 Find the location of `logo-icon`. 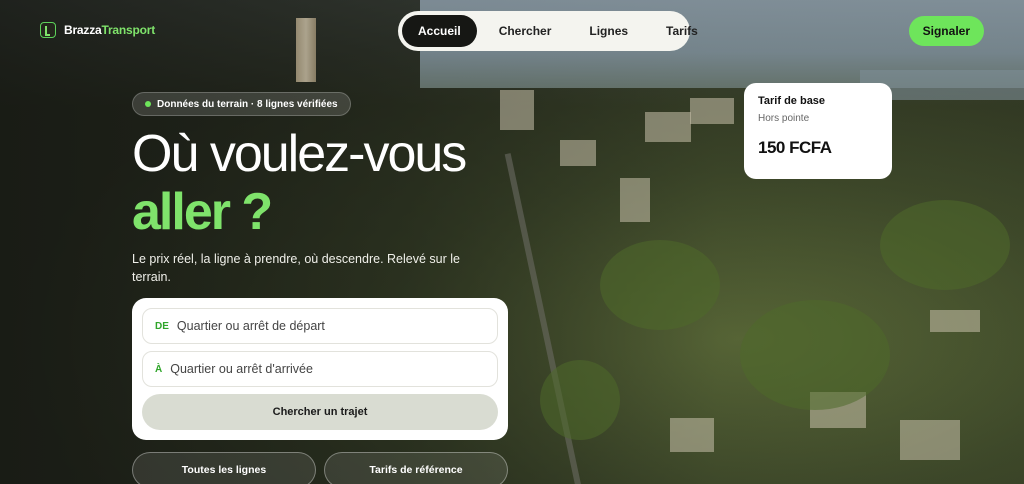

logo-icon is located at coordinates (48, 30).